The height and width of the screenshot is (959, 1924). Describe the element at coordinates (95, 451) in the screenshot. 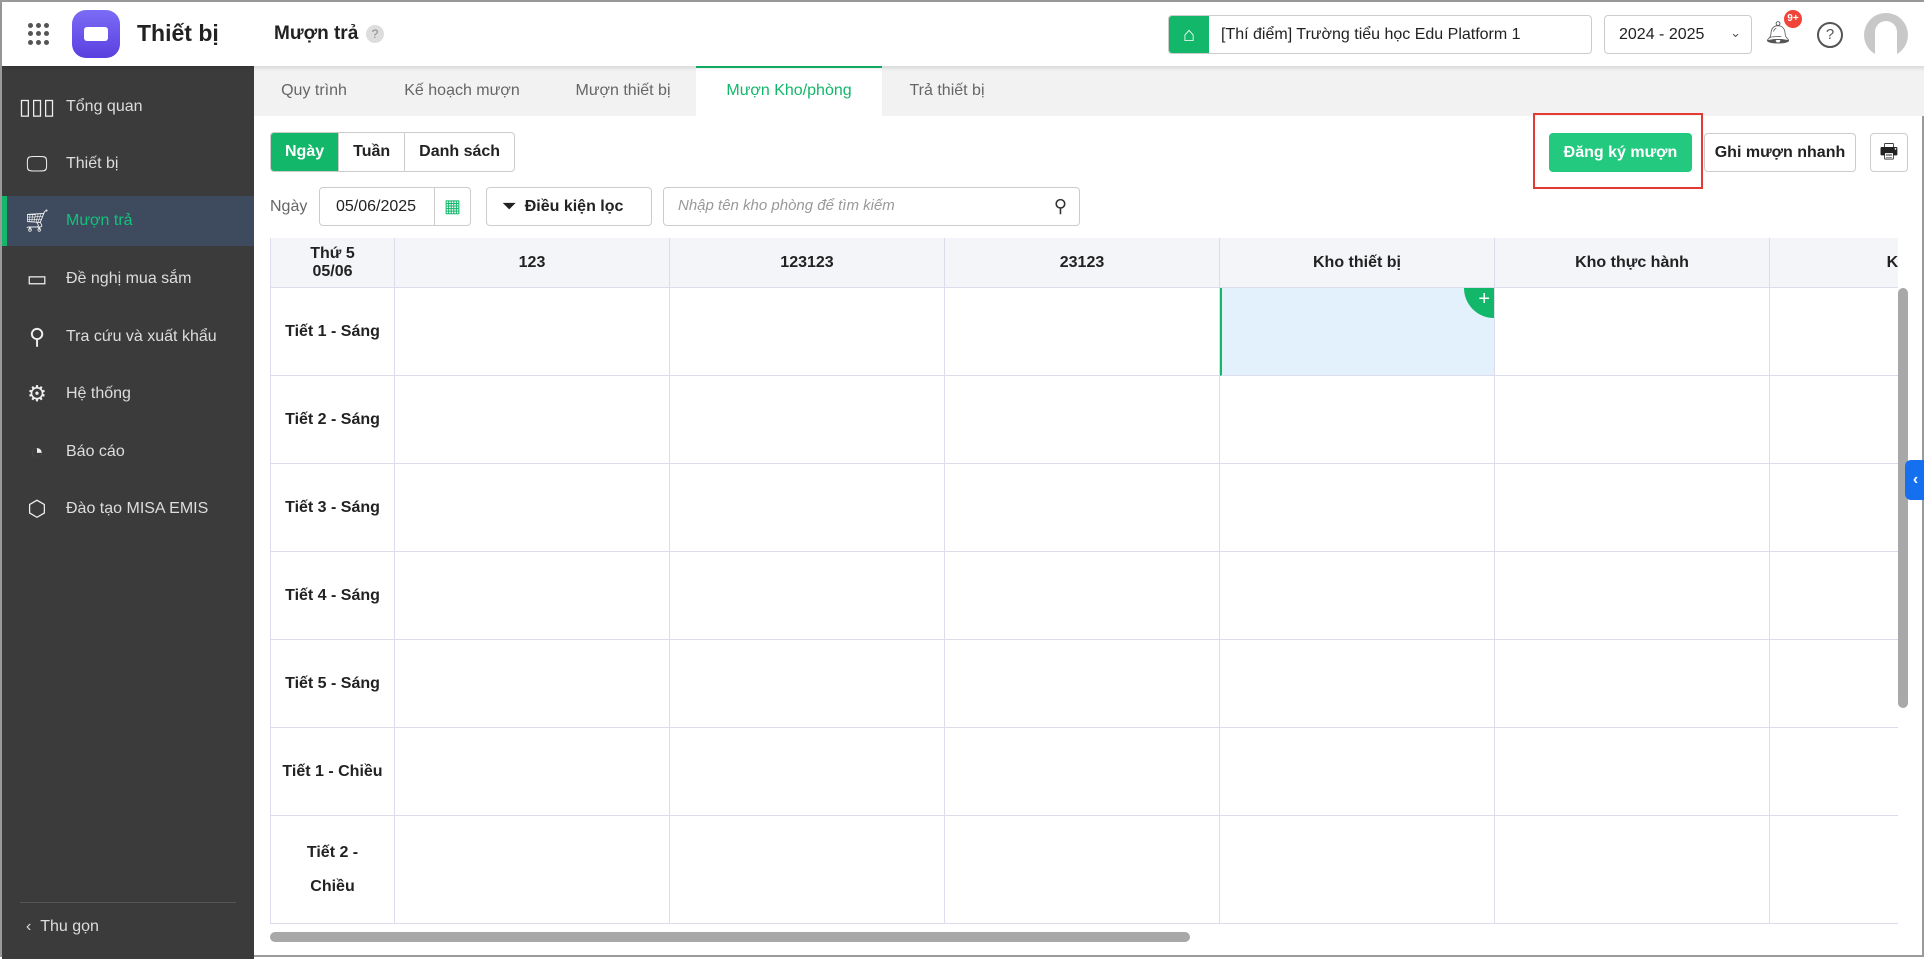

I see `sidebar-item-label: Báo cáo` at that location.